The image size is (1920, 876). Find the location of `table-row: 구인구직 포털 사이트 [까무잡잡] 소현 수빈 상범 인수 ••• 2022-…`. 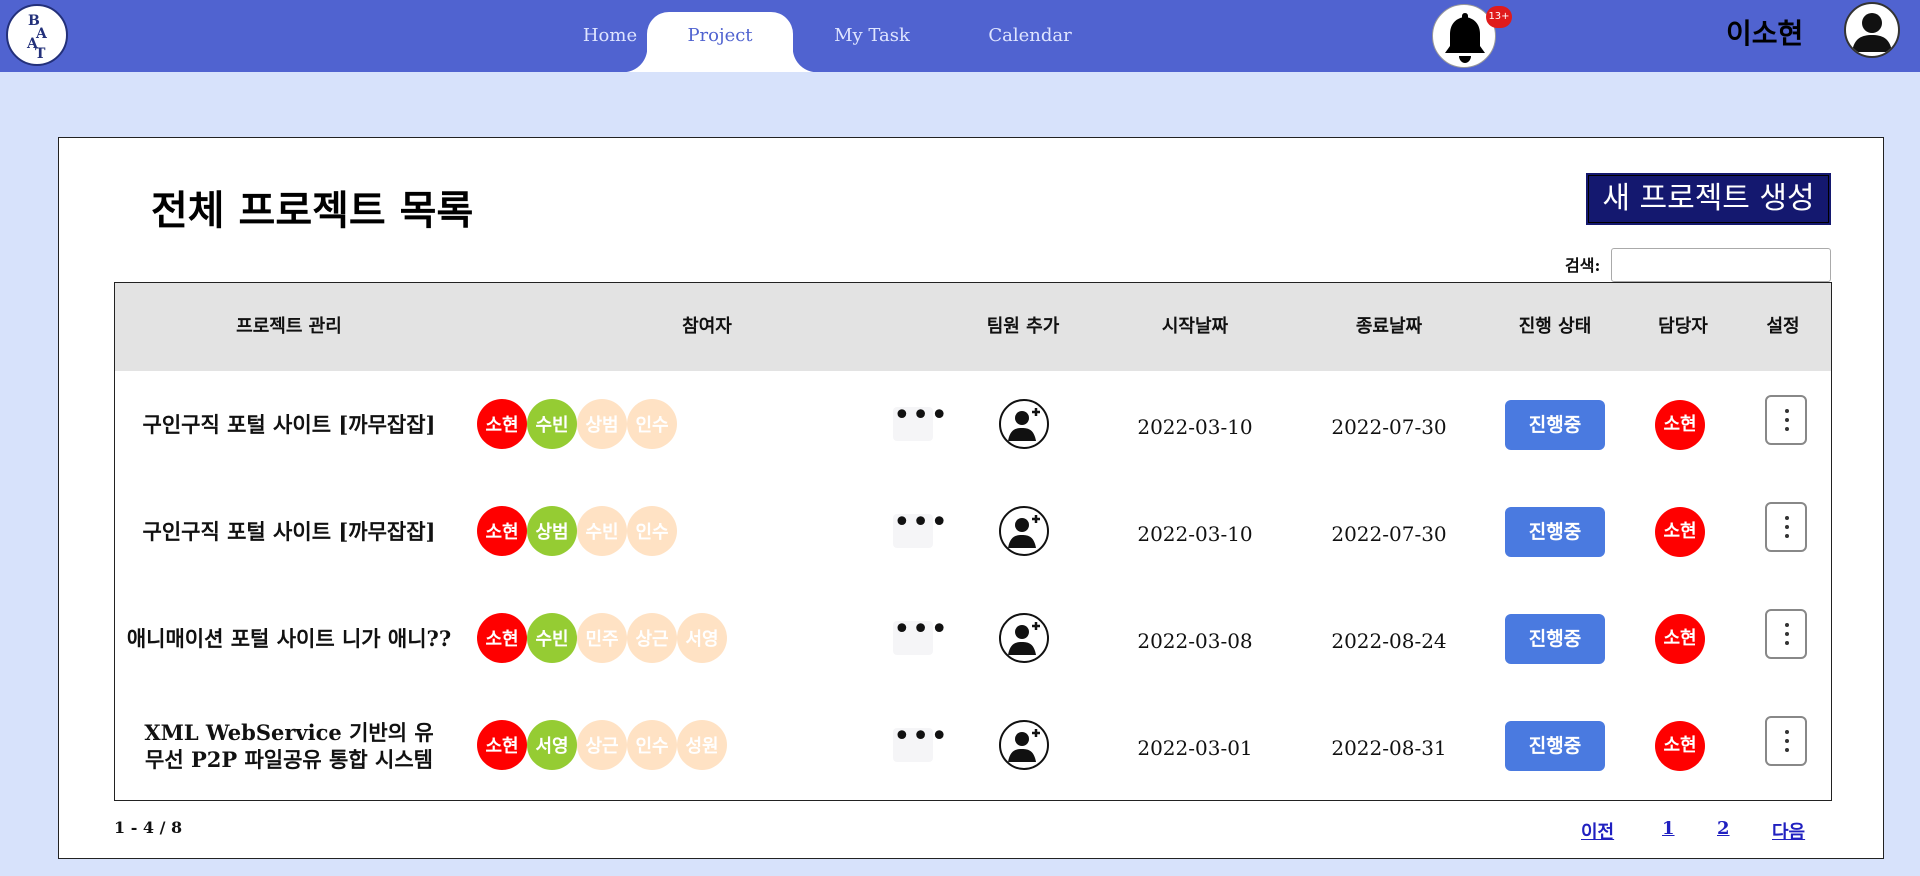

table-row: 구인구직 포털 사이트 [까무잡잡] 소현 수빈 상범 인수 ••• 2022-… is located at coordinates (973, 424).